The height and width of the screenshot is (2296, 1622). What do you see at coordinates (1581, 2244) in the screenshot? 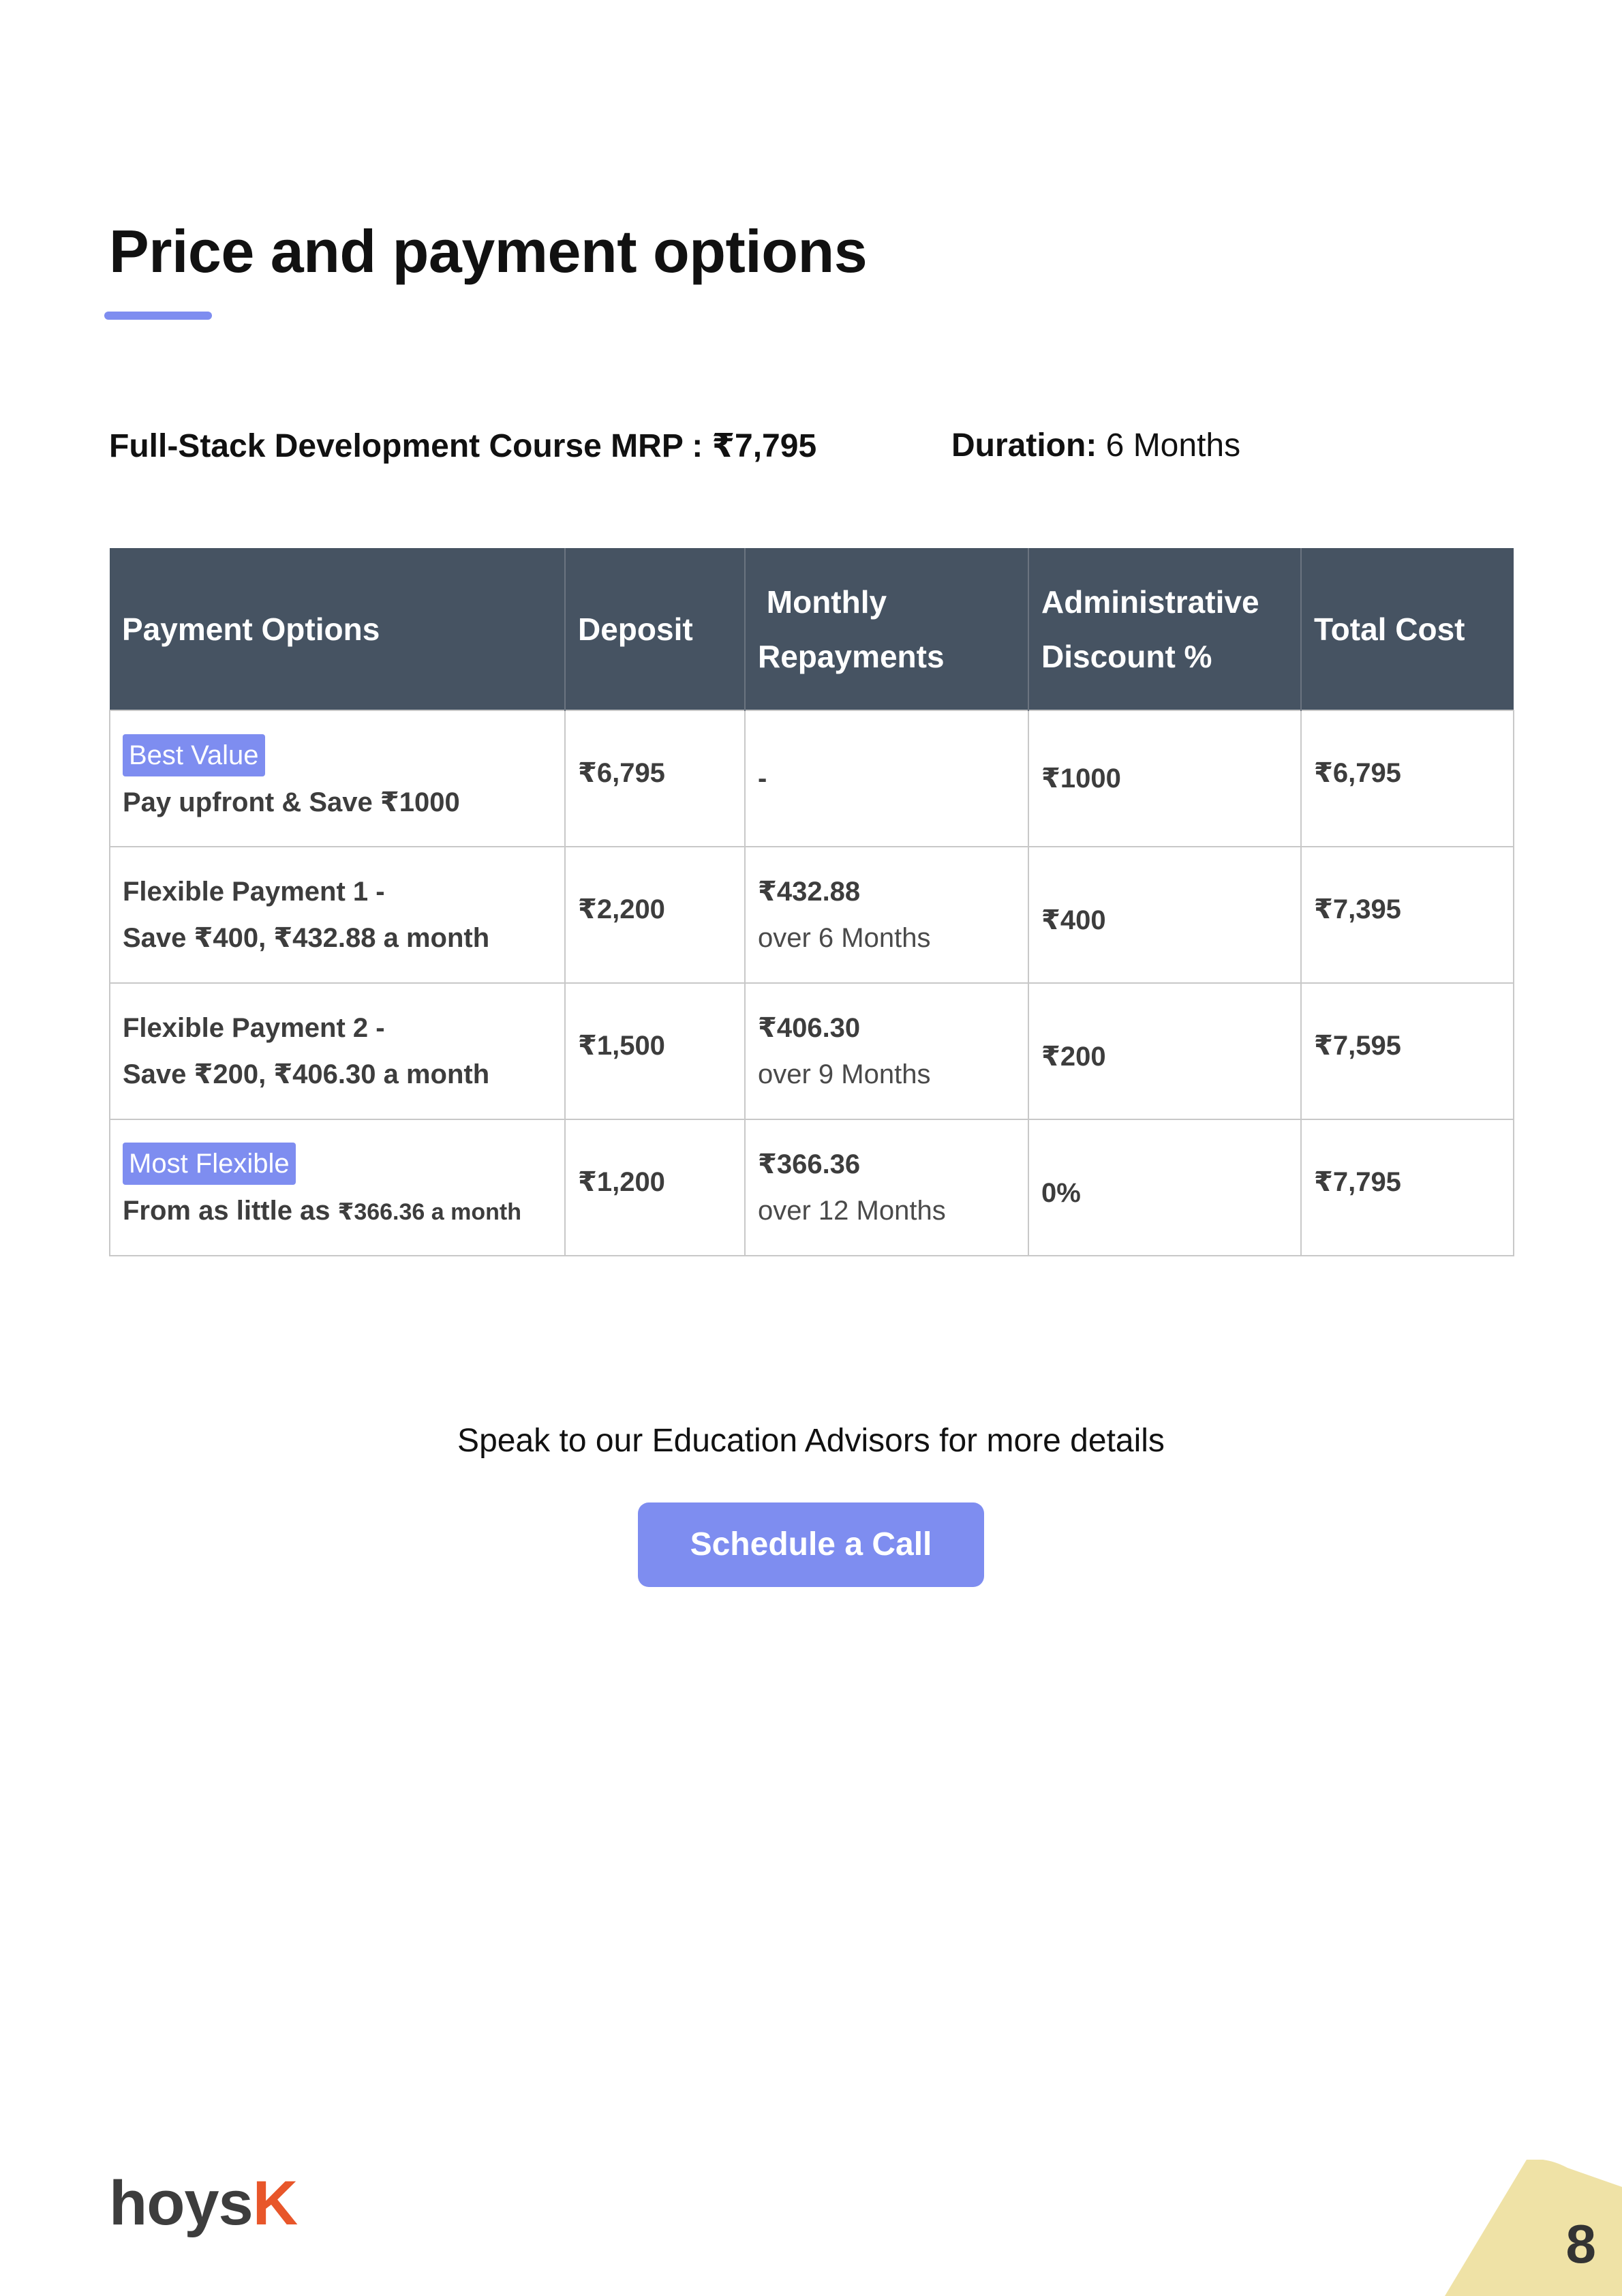
I see `page-number: 8` at bounding box center [1581, 2244].